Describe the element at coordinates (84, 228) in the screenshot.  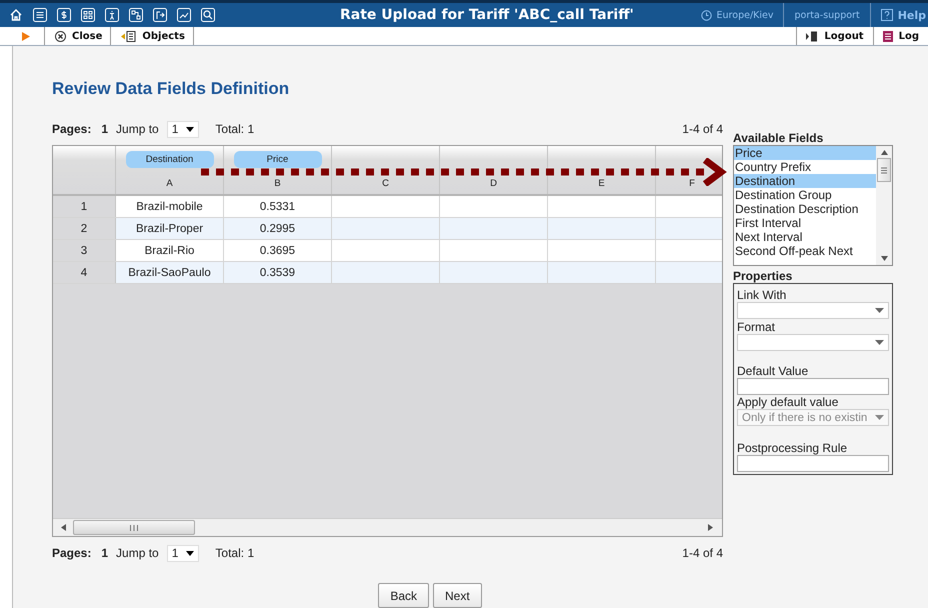
I see `row-number: 2` at that location.